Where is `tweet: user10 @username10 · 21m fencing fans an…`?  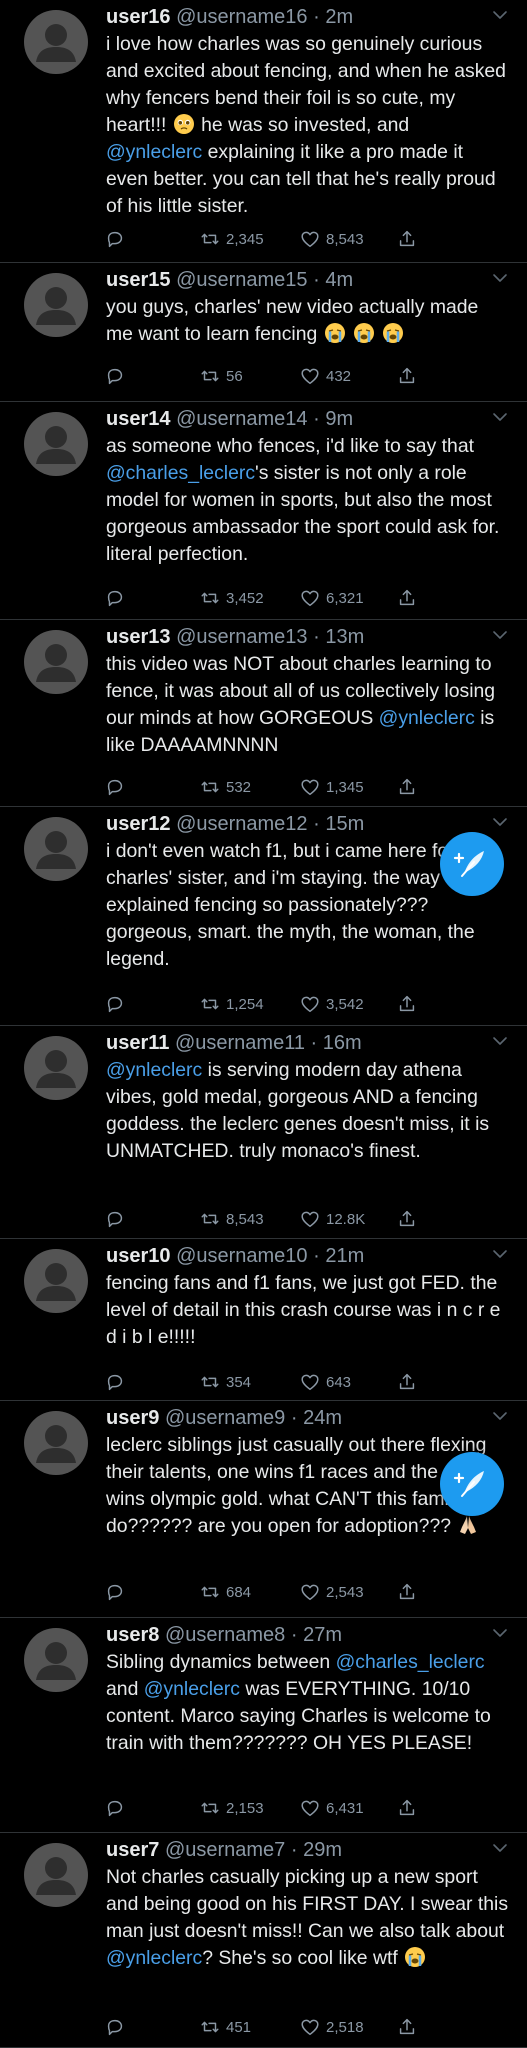
tweet: user10 @username10 · 21m fencing fans an… is located at coordinates (263, 1320).